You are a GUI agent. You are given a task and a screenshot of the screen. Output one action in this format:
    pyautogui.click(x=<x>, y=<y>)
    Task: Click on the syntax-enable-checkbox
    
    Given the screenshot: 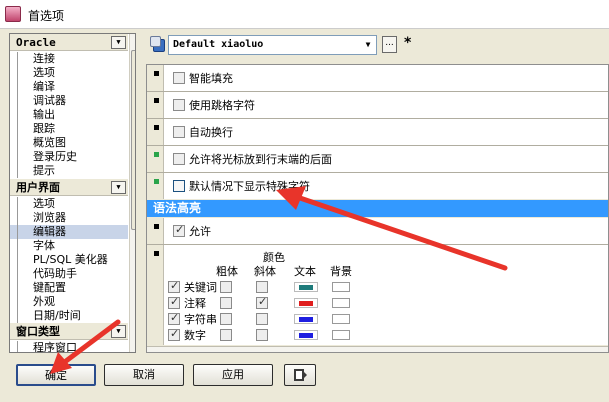 What is the action you would take?
    pyautogui.click(x=179, y=230)
    